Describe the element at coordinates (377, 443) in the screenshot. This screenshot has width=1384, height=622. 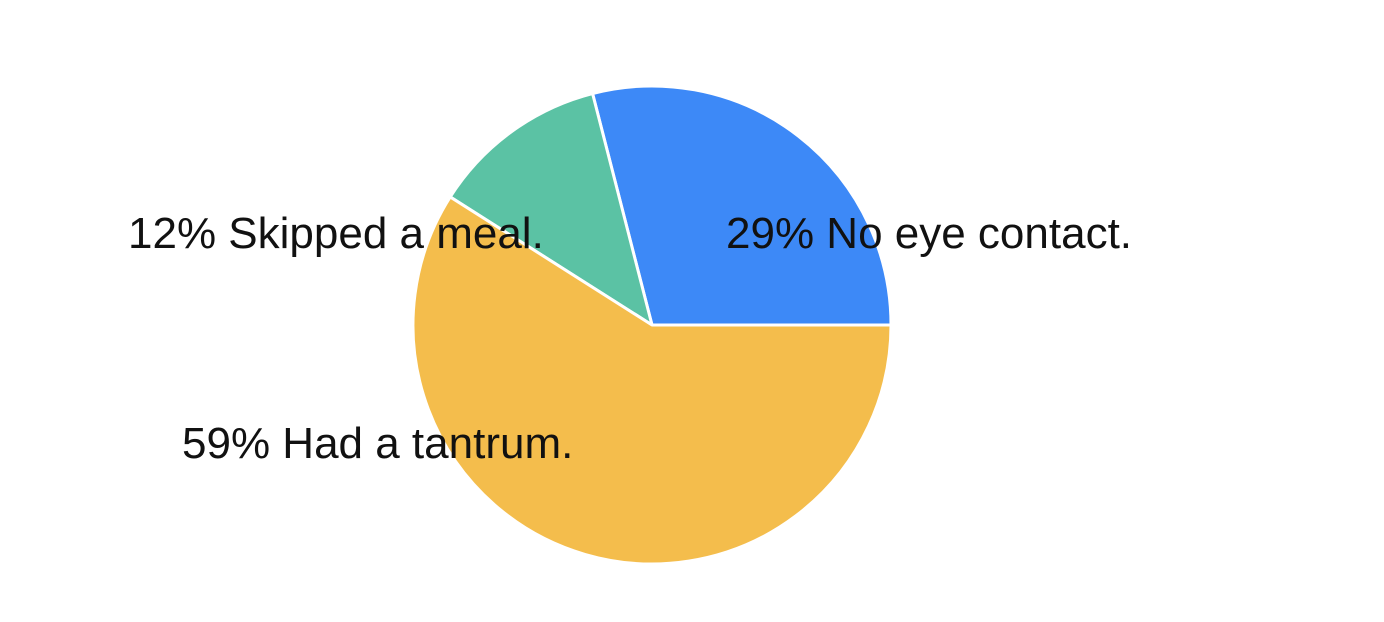
I see `slice-label-2: 59% Had a tantrum.` at that location.